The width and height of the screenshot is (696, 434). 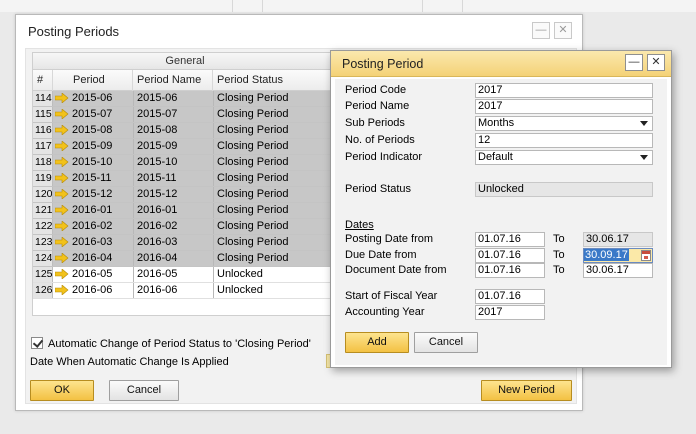 I want to click on dialog-minimize-button: —, so click(x=634, y=62).